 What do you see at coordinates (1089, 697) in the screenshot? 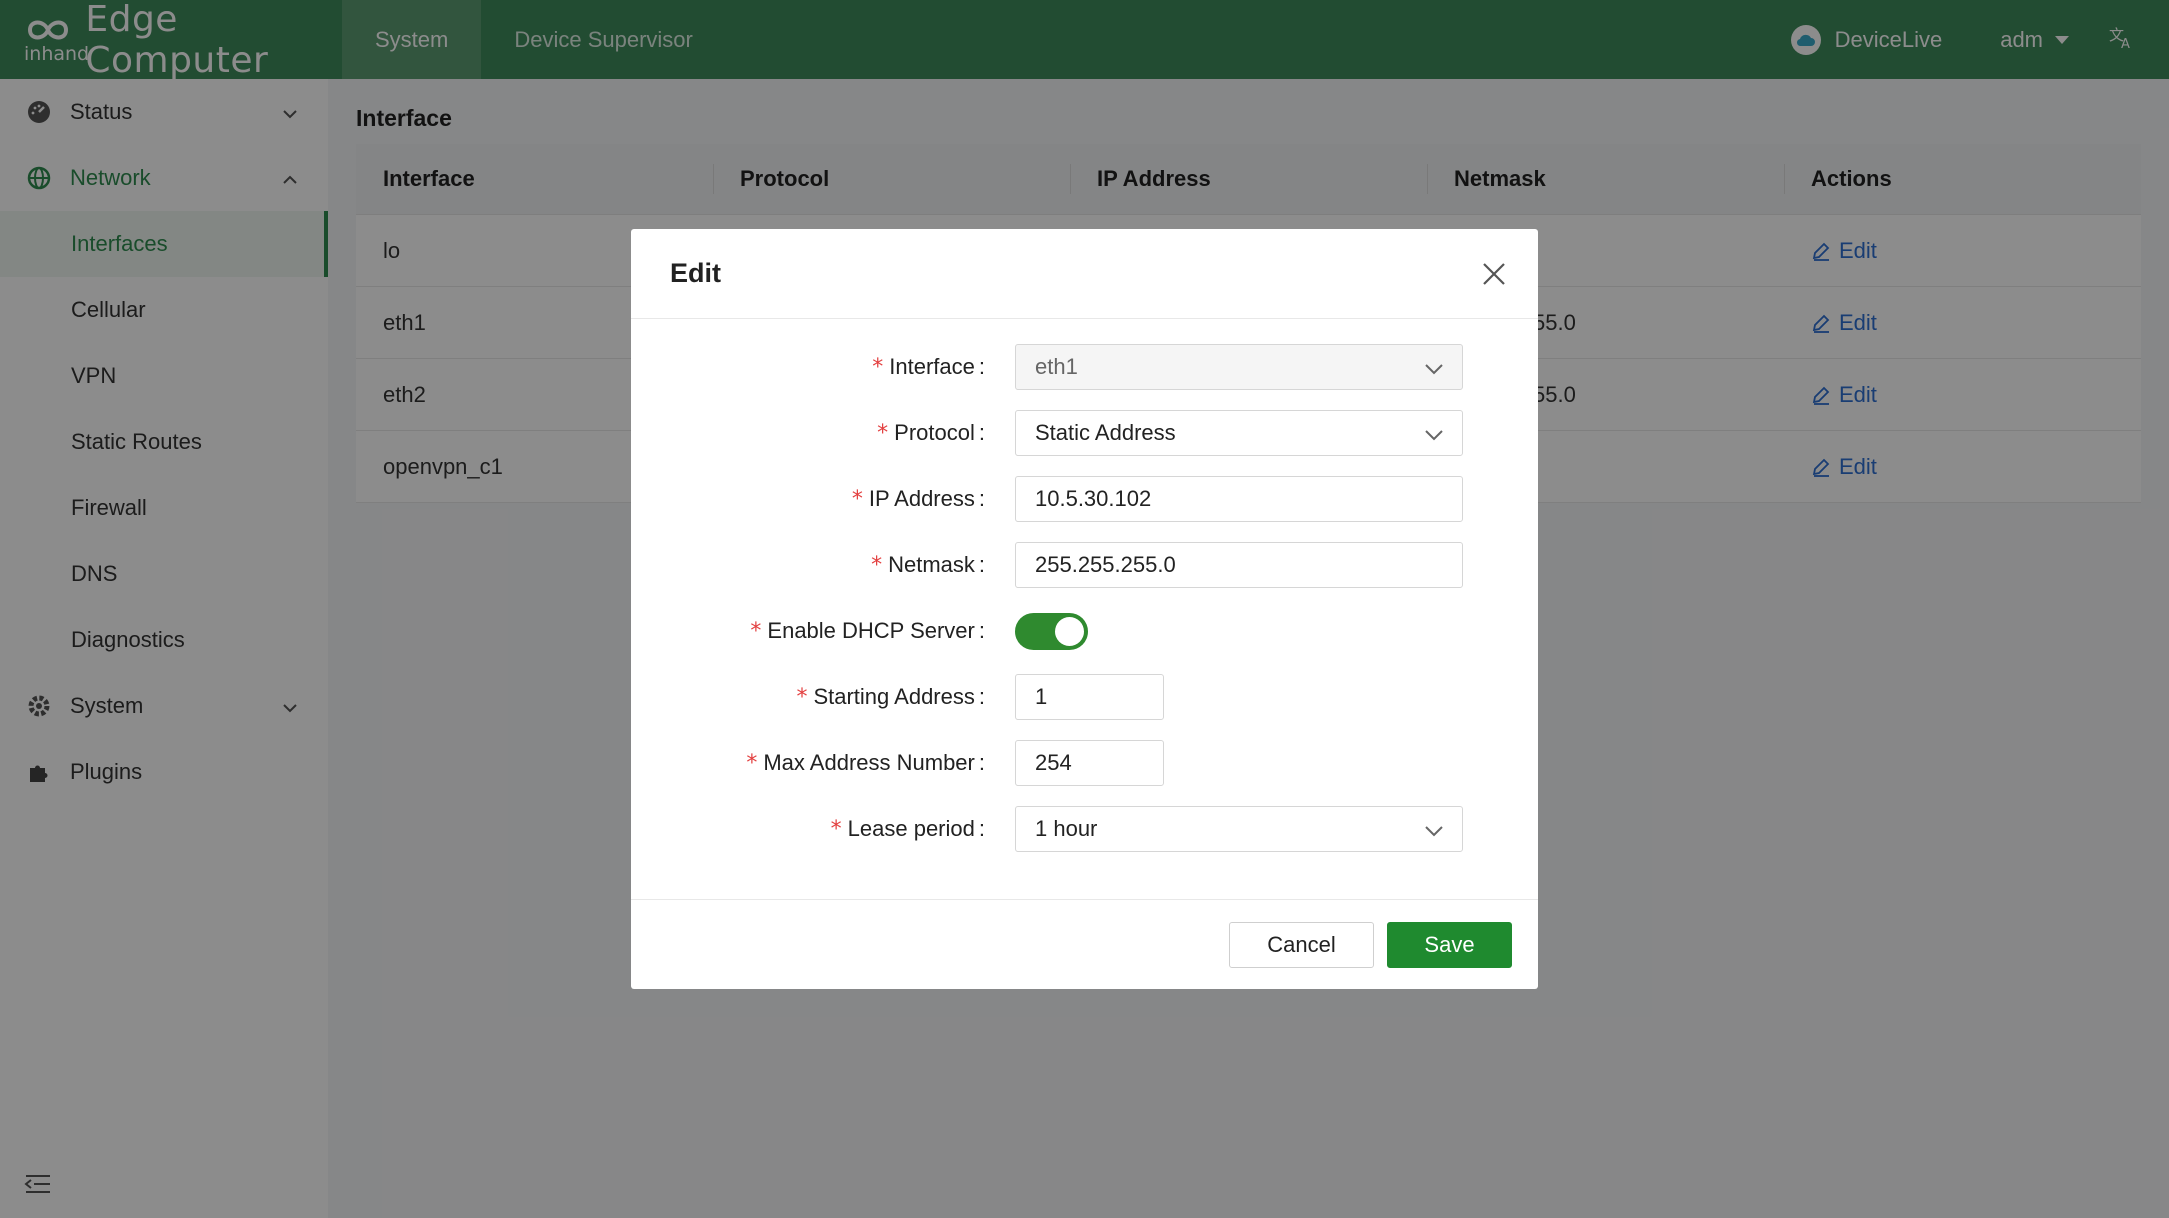
I see `starting-address-input: 1` at bounding box center [1089, 697].